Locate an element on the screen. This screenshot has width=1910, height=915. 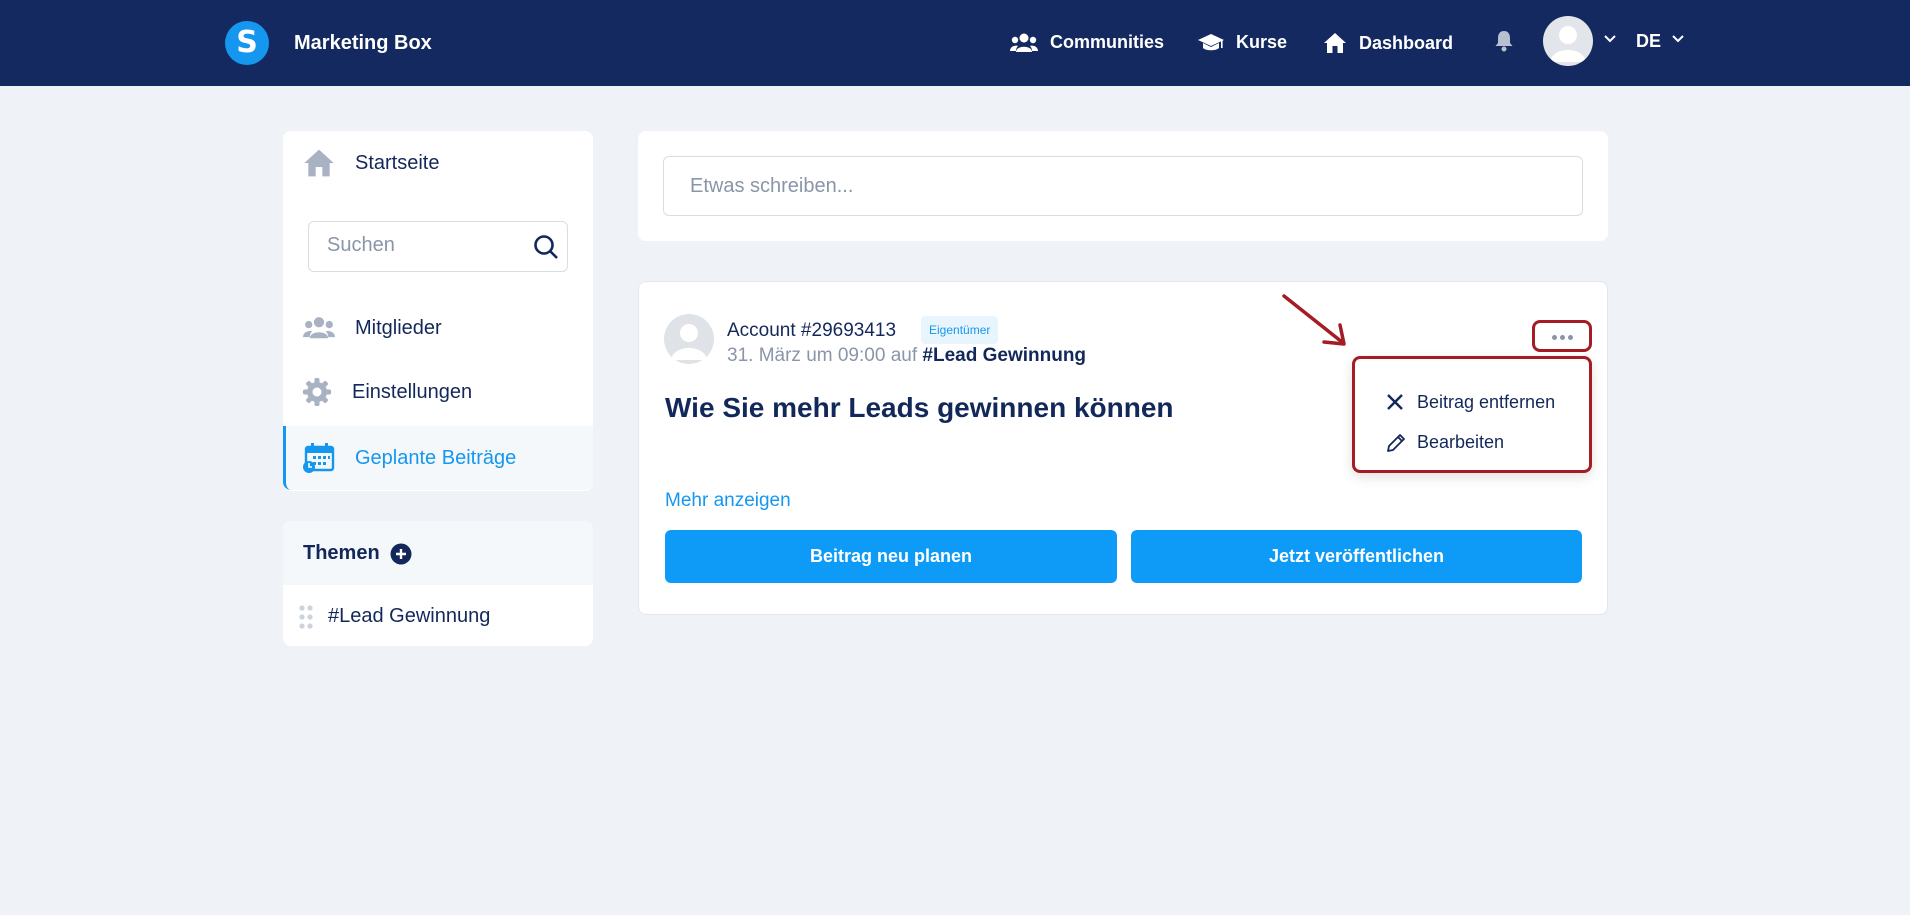
menu-item-label: Beitrag entfernen is located at coordinates (1486, 402).